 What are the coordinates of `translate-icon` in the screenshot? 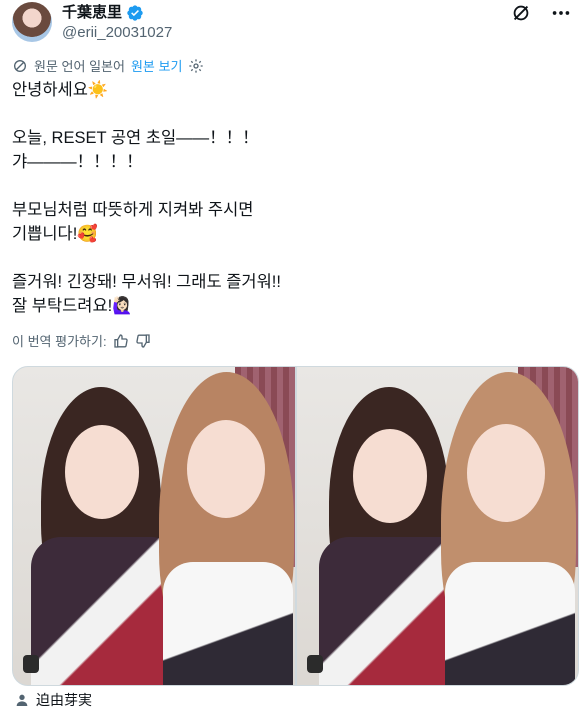 It's located at (20, 65).